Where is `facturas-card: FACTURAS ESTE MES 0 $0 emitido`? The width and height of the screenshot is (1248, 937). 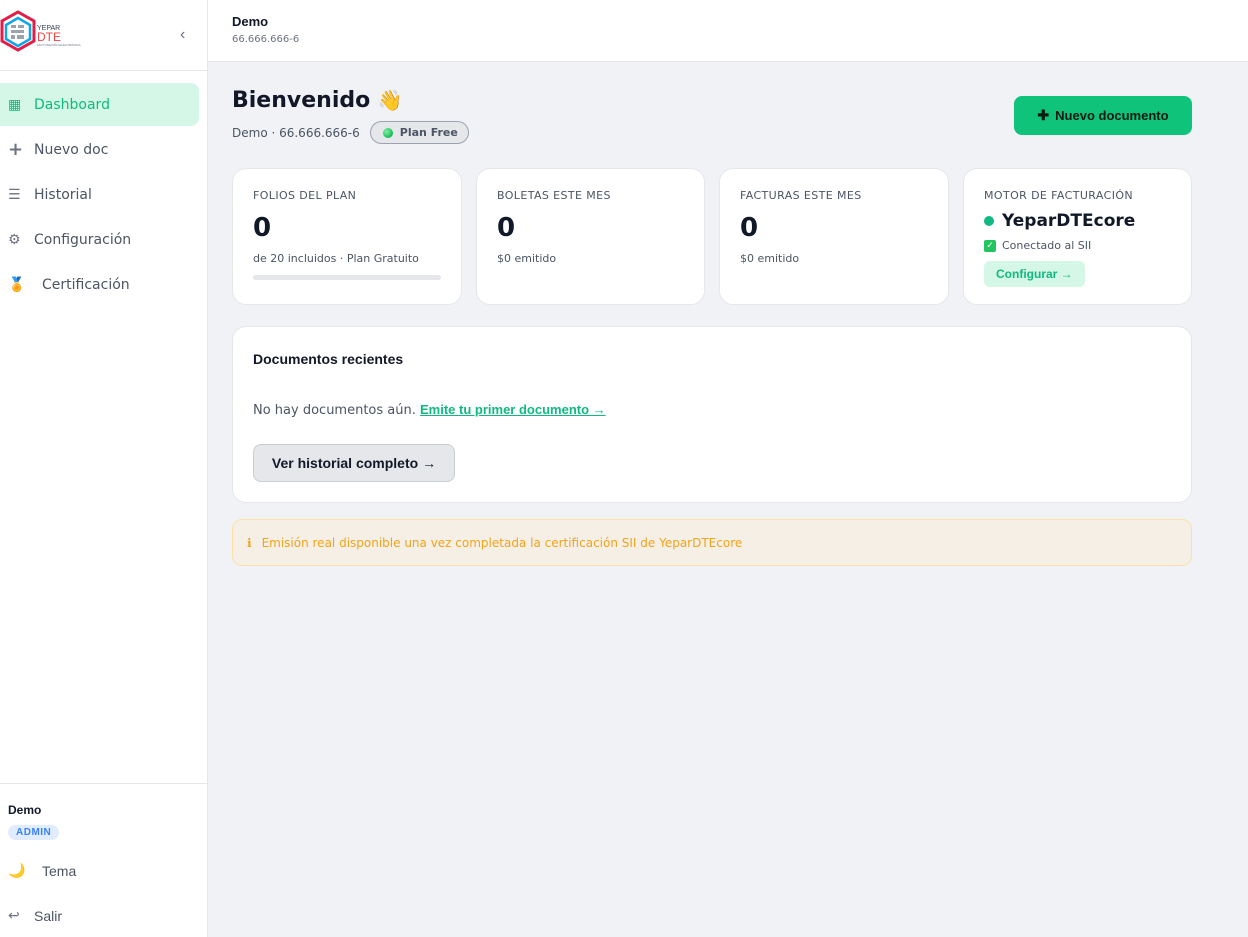
facturas-card: FACTURAS ESTE MES 0 $0 emitido is located at coordinates (834, 236).